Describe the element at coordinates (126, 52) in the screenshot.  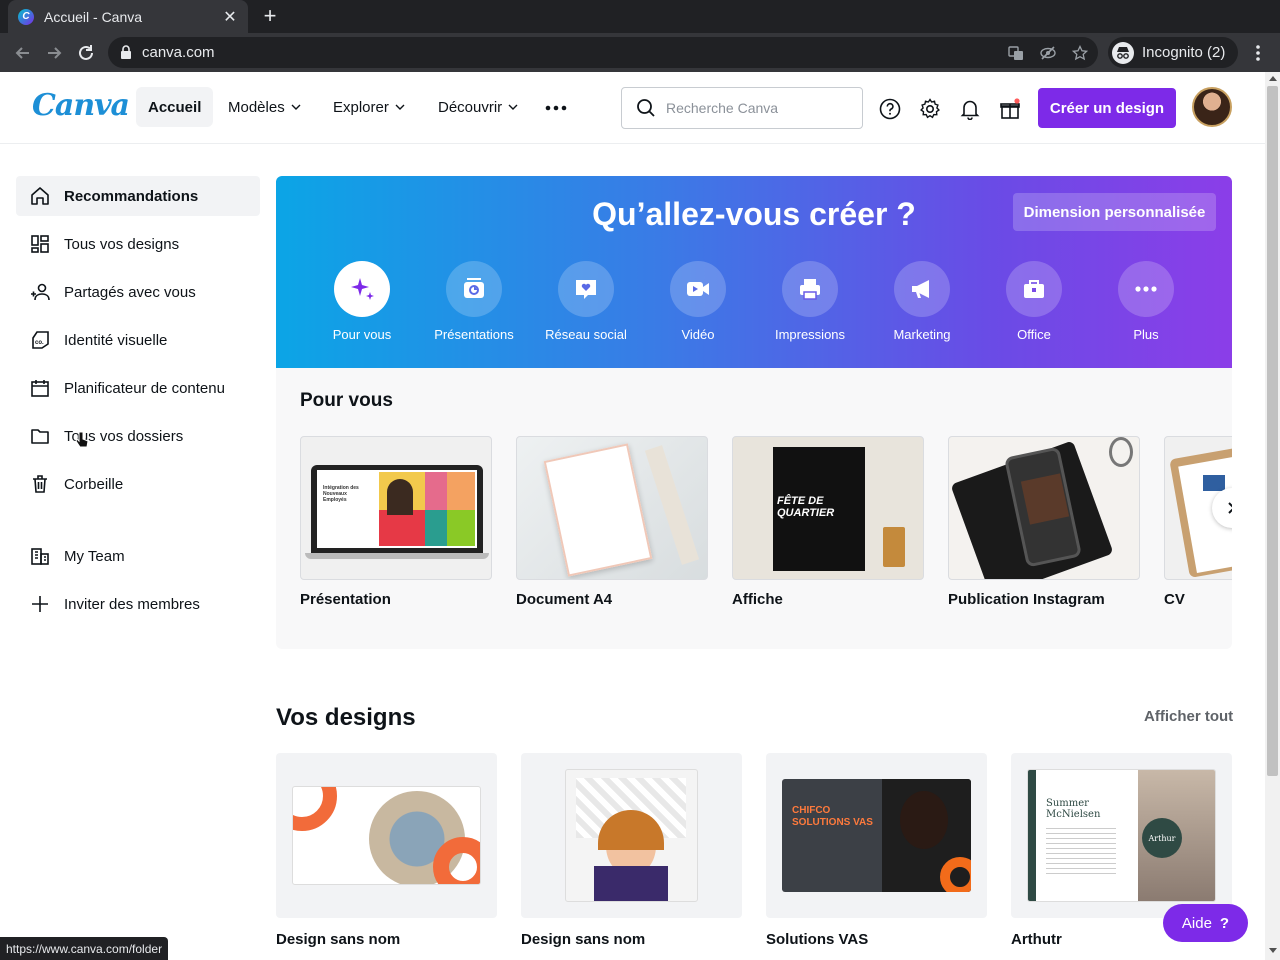
I see `lock-icon` at that location.